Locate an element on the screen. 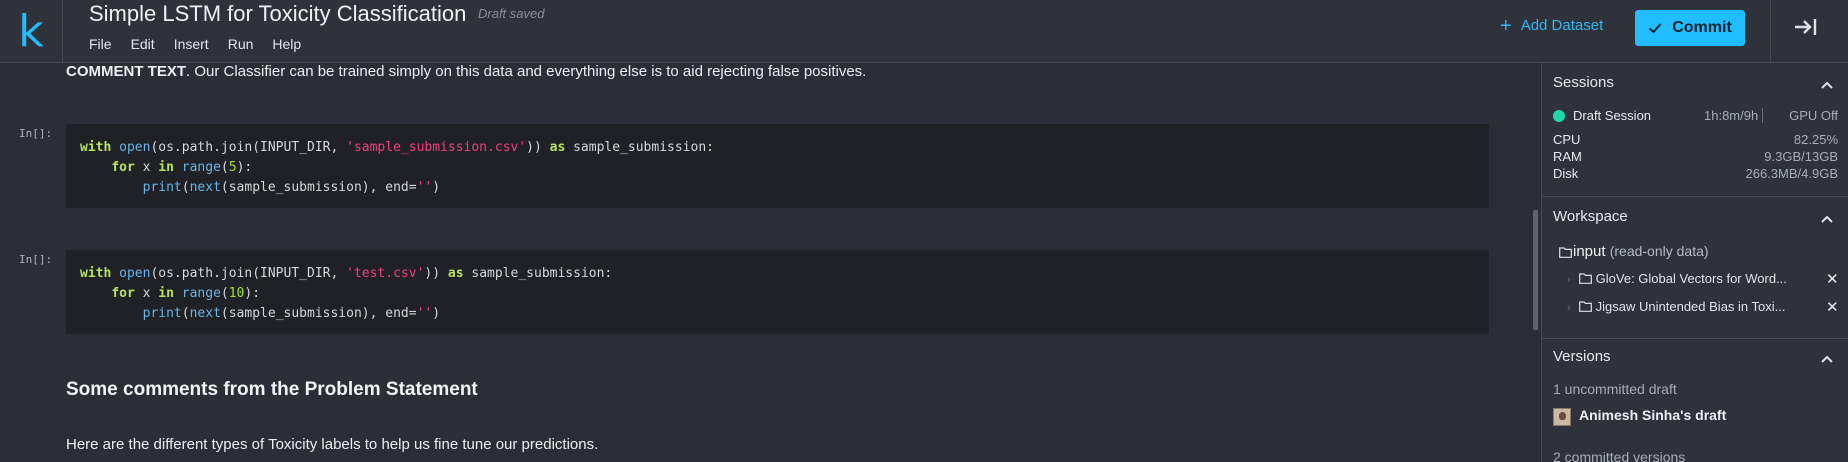 This screenshot has width=1848, height=462. versions-heading: Versions is located at coordinates (1582, 356).